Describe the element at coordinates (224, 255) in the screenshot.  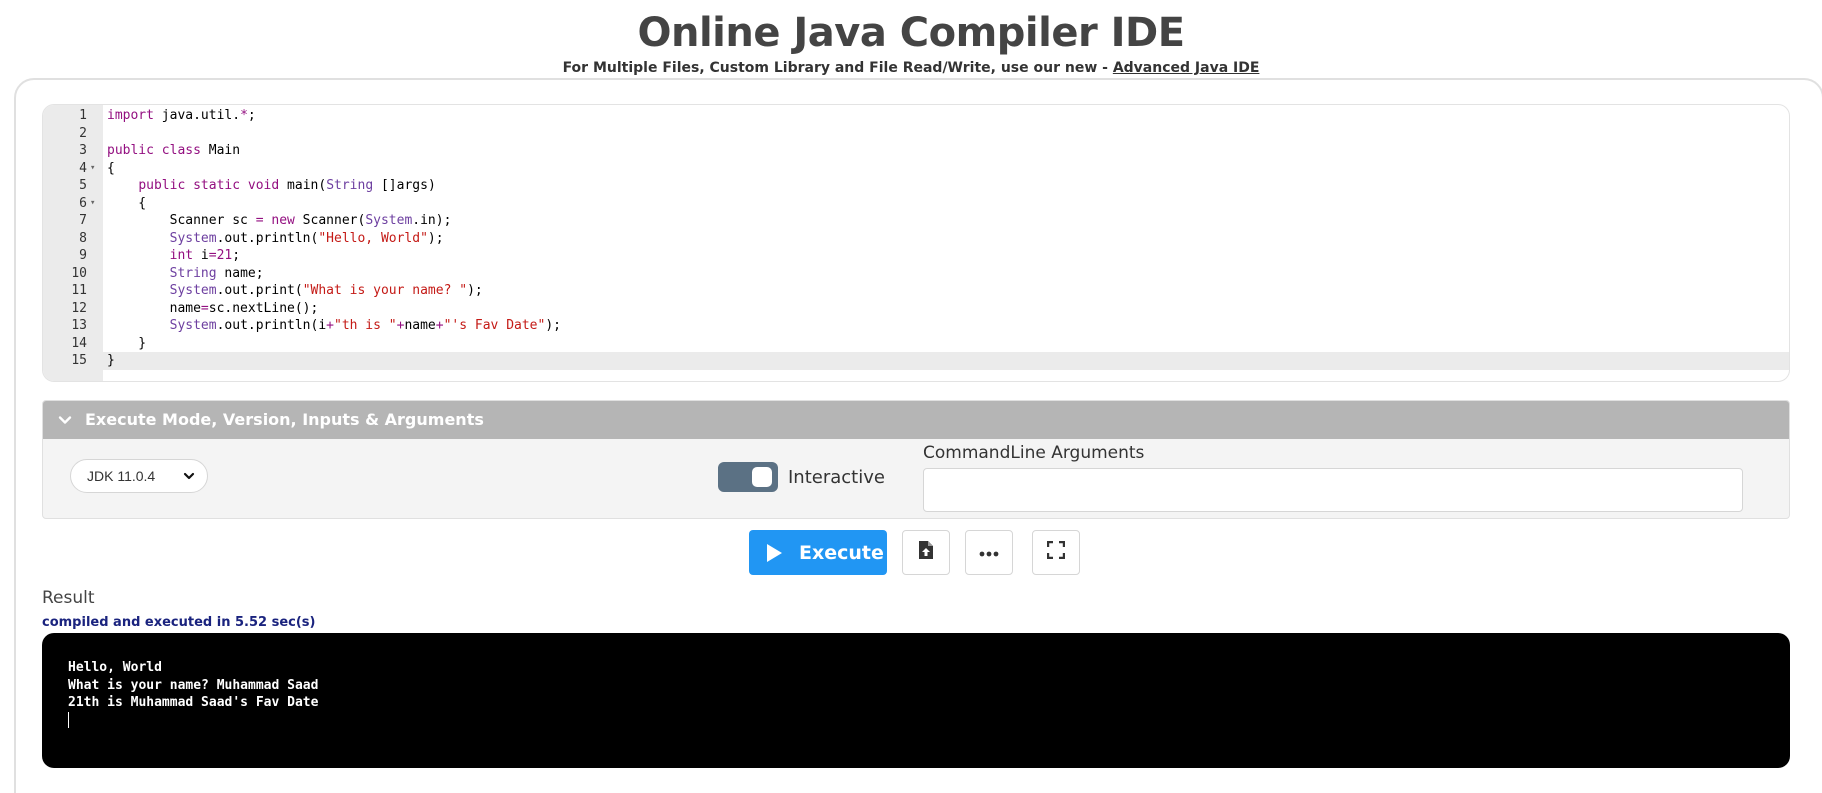
I see `code-token: 21` at that location.